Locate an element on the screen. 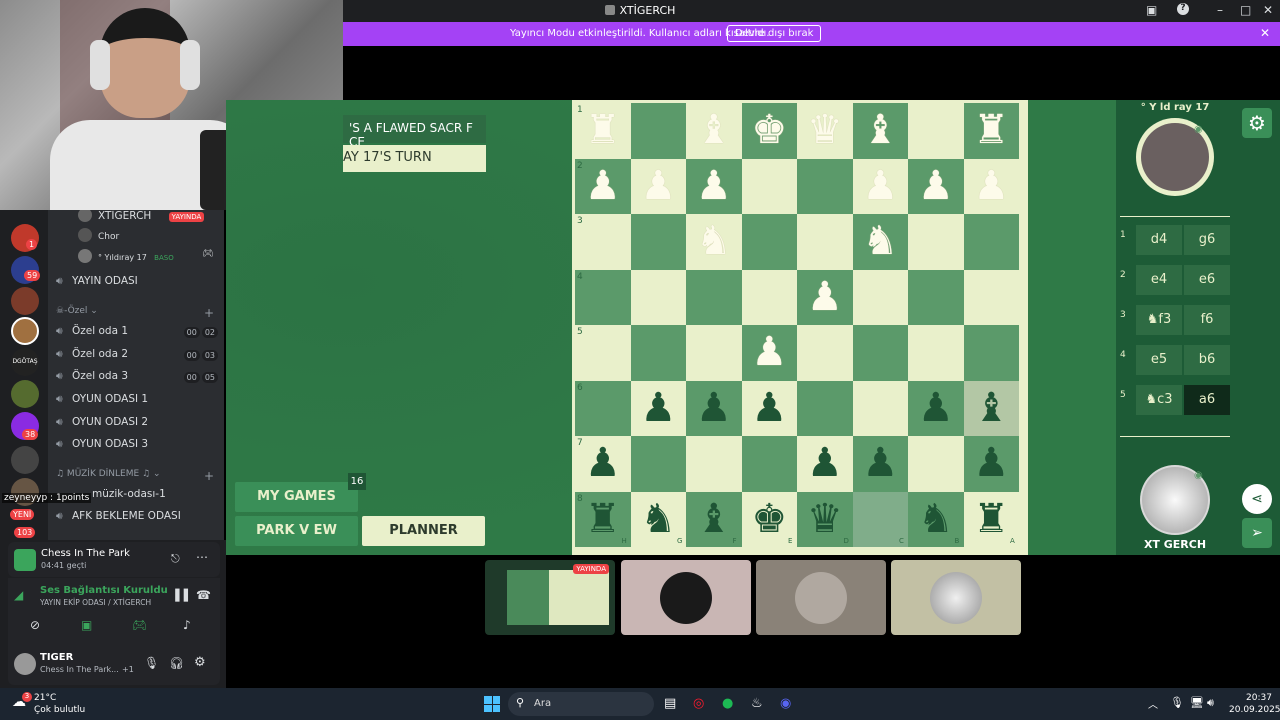 This screenshot has height=720, width=1280. camera-off-icon: ⊘ is located at coordinates (35, 625).